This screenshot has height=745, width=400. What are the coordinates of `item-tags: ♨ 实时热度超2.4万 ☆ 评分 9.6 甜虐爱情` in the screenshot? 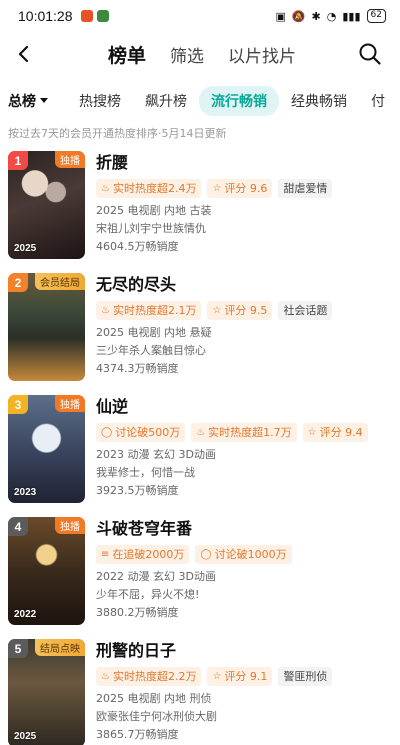 It's located at (244, 188).